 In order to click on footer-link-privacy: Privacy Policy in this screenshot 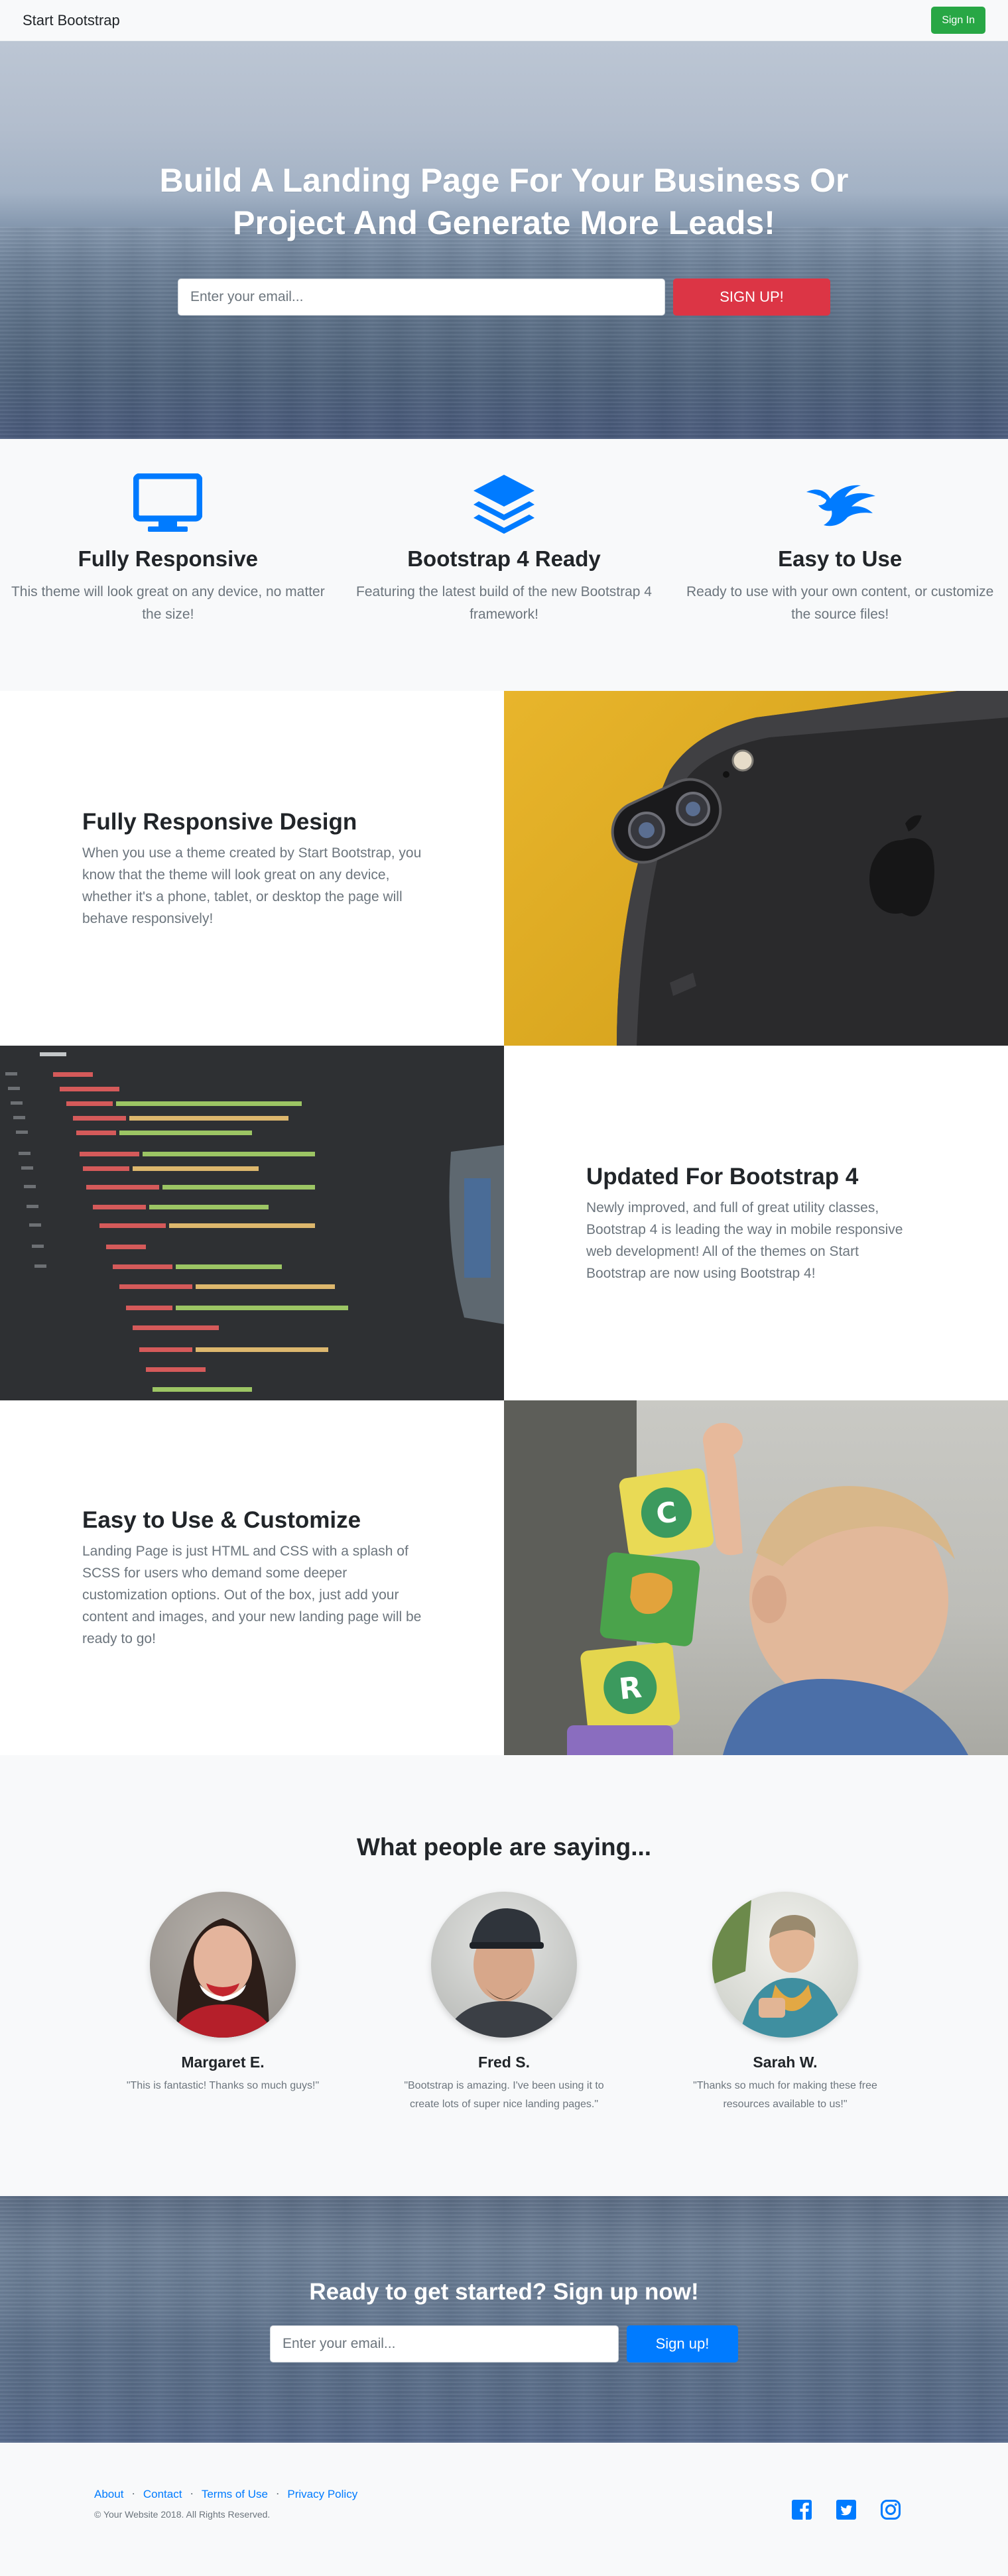, I will do `click(322, 2494)`.